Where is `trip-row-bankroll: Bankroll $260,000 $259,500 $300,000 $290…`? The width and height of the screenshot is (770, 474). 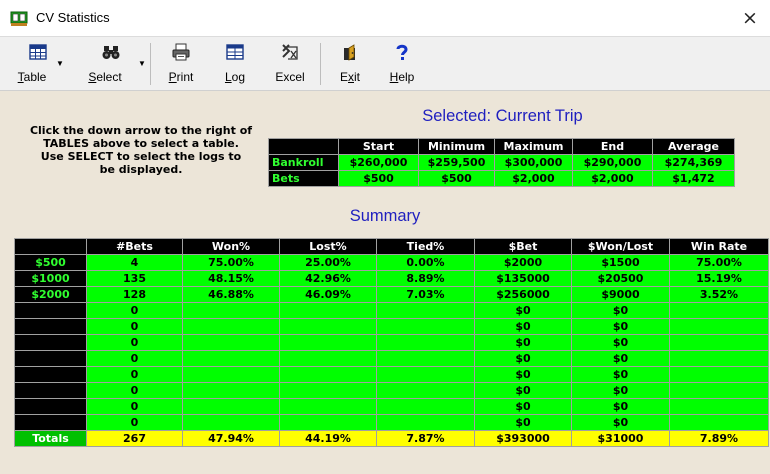
trip-row-bankroll: Bankroll $260,000 $259,500 $300,000 $290… is located at coordinates (501, 162).